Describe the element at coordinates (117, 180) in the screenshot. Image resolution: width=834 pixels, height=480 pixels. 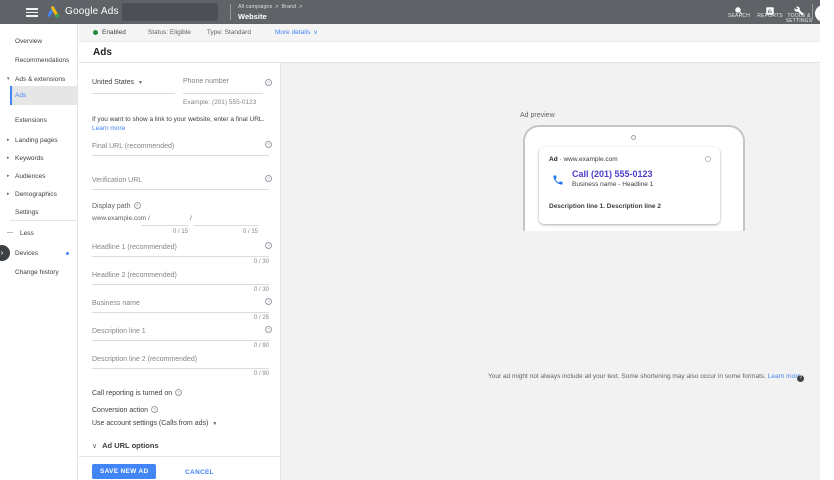
I see `verification-url-field: Verification URL` at that location.